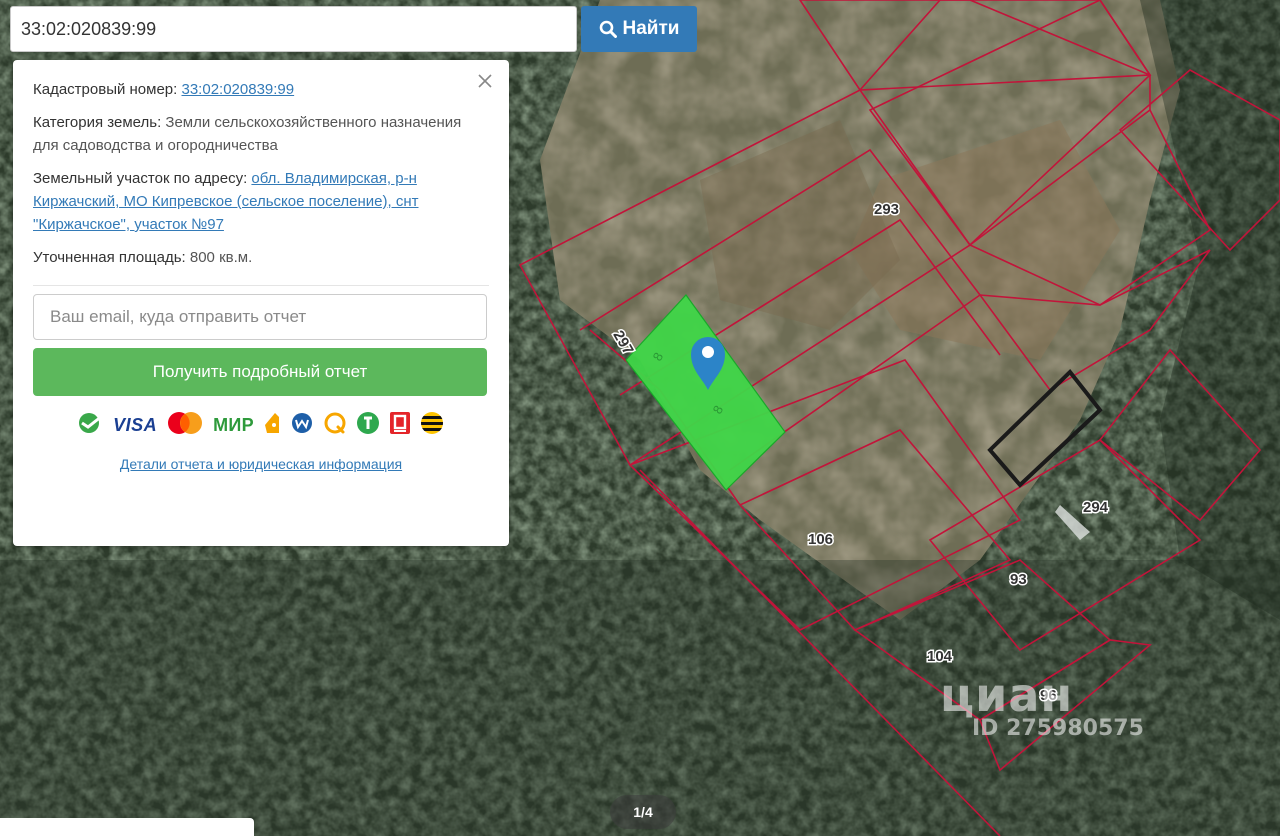 The height and width of the screenshot is (836, 1280). What do you see at coordinates (233, 424) in the screenshot?
I see `mir-label: МИР` at bounding box center [233, 424].